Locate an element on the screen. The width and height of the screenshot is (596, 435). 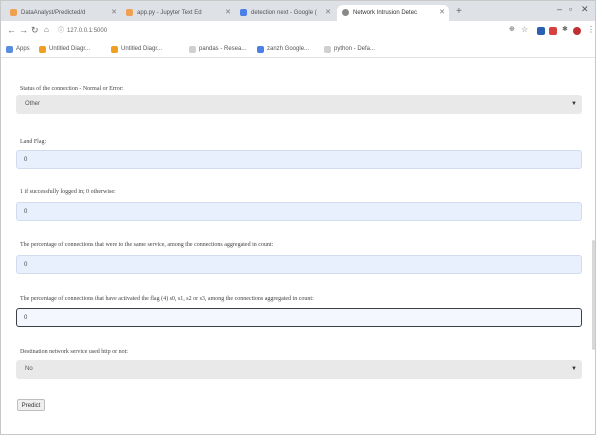
http-service-select-value: No is located at coordinates (29, 369).